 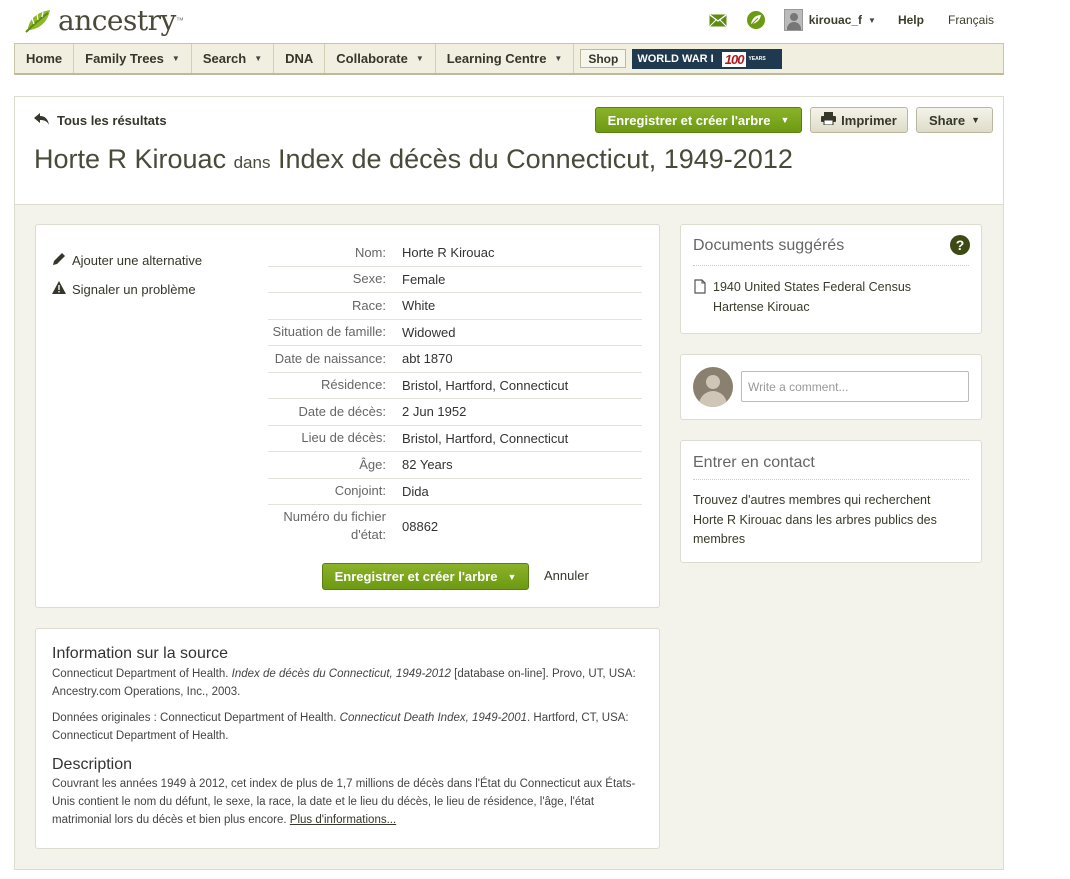 What do you see at coordinates (425, 576) in the screenshot?
I see `save-to-tree-button-bottom: Enregistrer et créer l'arbre ▼` at bounding box center [425, 576].